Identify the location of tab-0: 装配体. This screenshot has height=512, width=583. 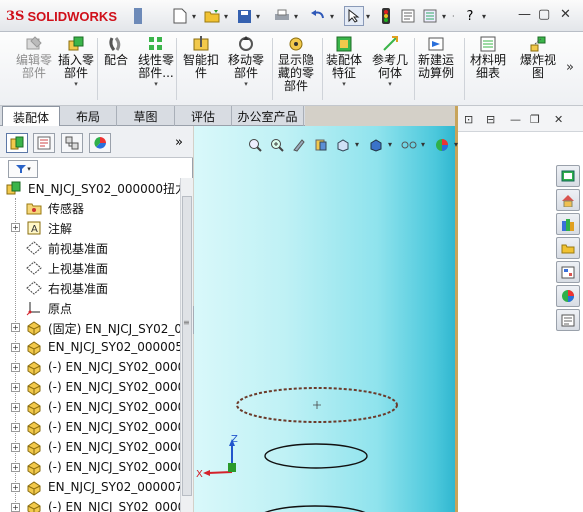
(31, 116).